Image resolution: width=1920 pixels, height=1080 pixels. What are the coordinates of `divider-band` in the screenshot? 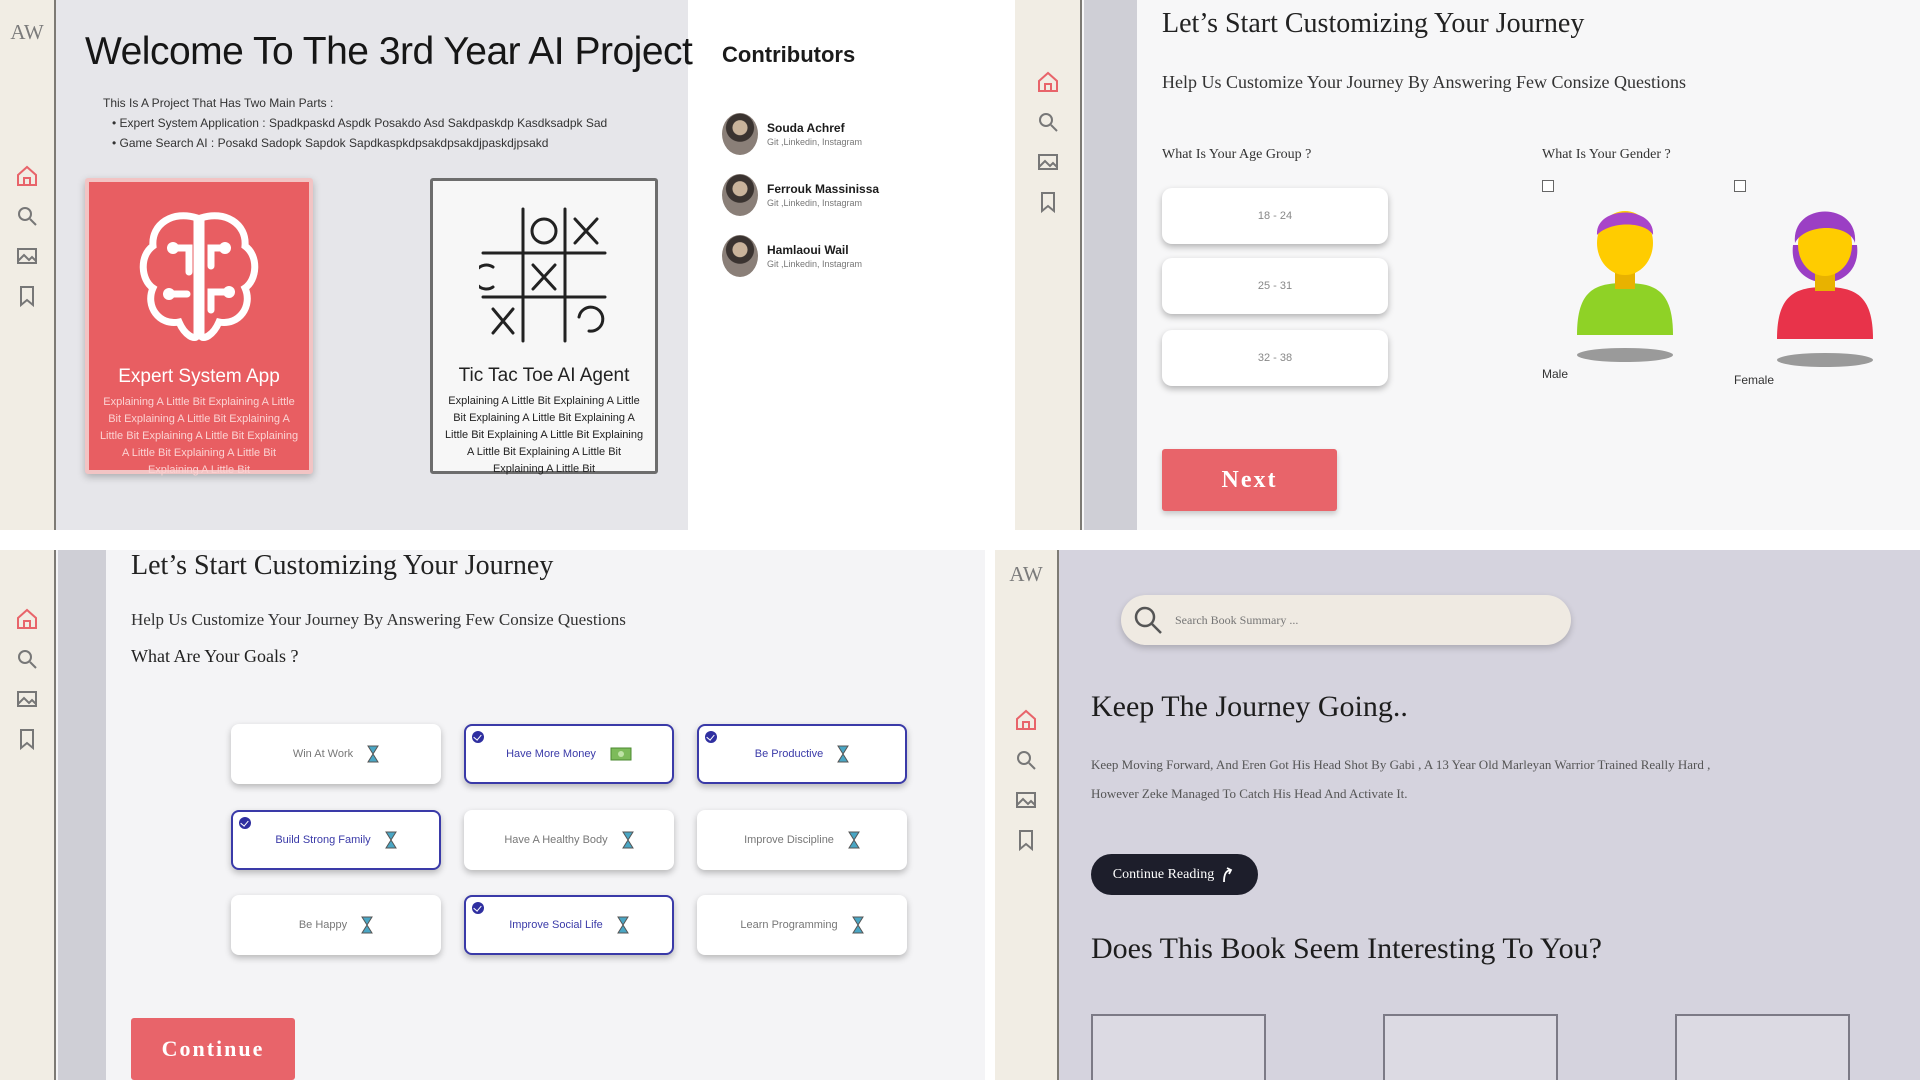 It's located at (82, 815).